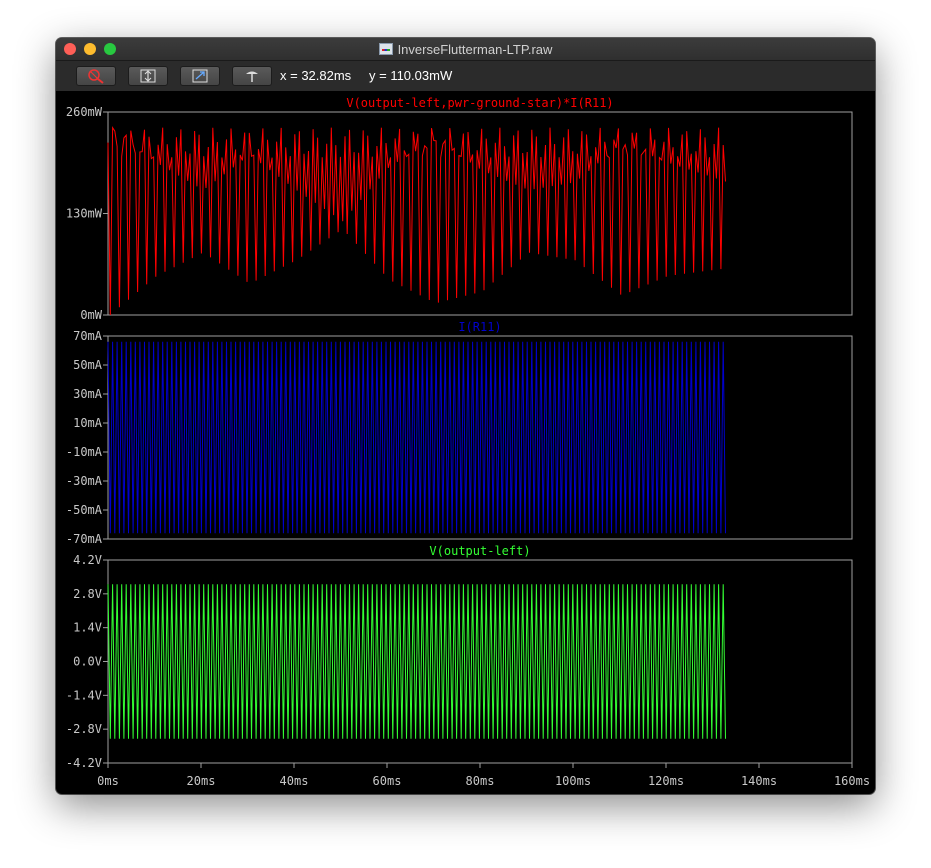  I want to click on x-tick-label: 40ms, so click(294, 781).